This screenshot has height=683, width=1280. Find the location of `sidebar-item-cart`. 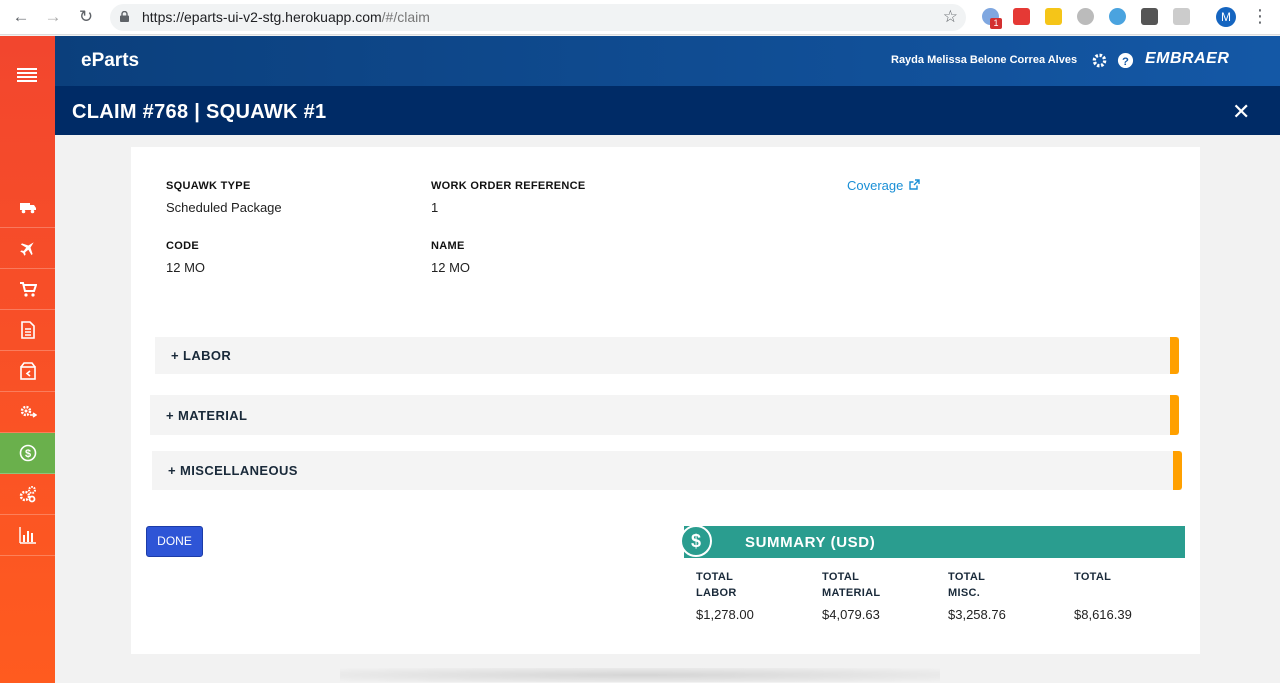

sidebar-item-cart is located at coordinates (27, 289).